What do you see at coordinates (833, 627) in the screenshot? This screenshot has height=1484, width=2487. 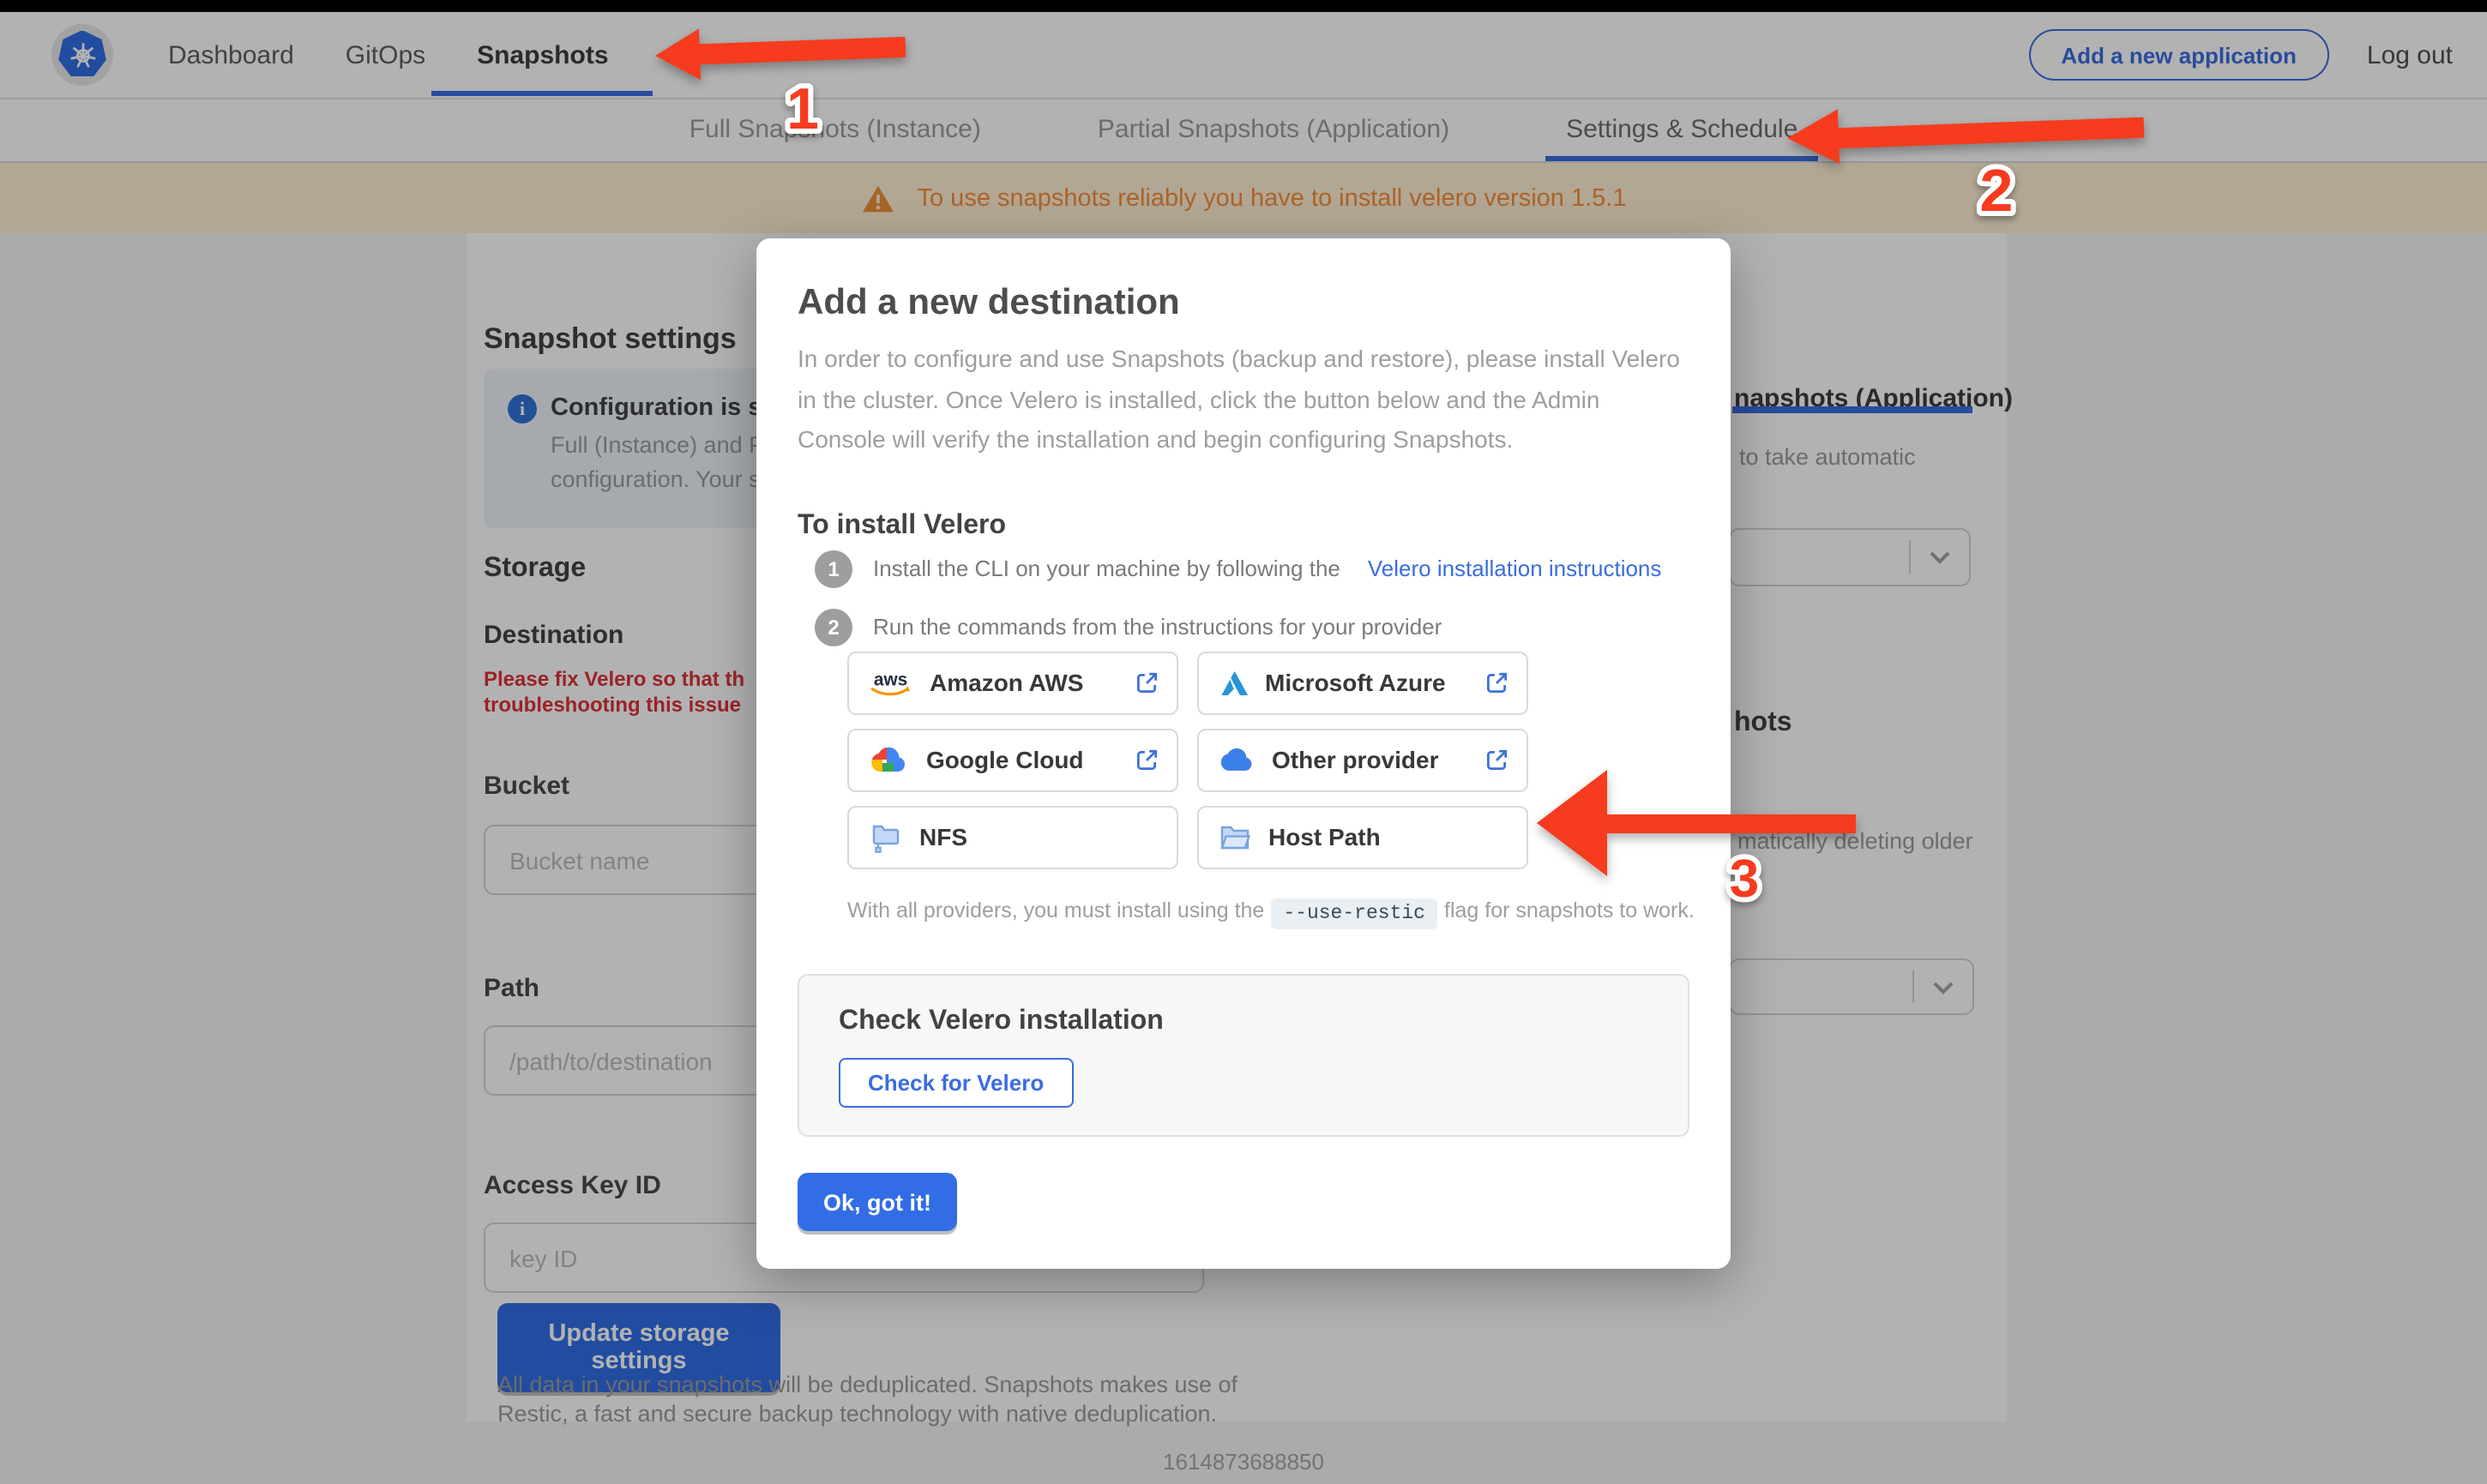 I see `step-2-badge: 2` at bounding box center [833, 627].